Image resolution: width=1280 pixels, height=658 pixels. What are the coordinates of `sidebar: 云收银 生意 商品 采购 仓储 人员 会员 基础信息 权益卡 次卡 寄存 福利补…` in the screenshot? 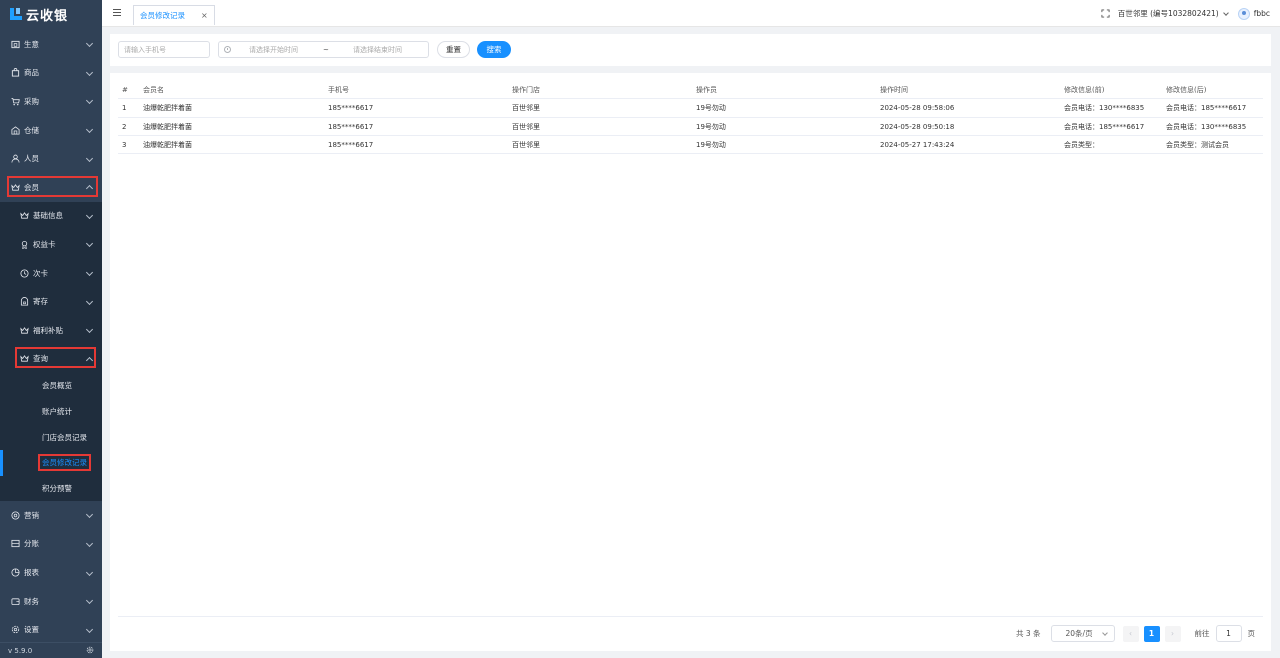 It's located at (51, 329).